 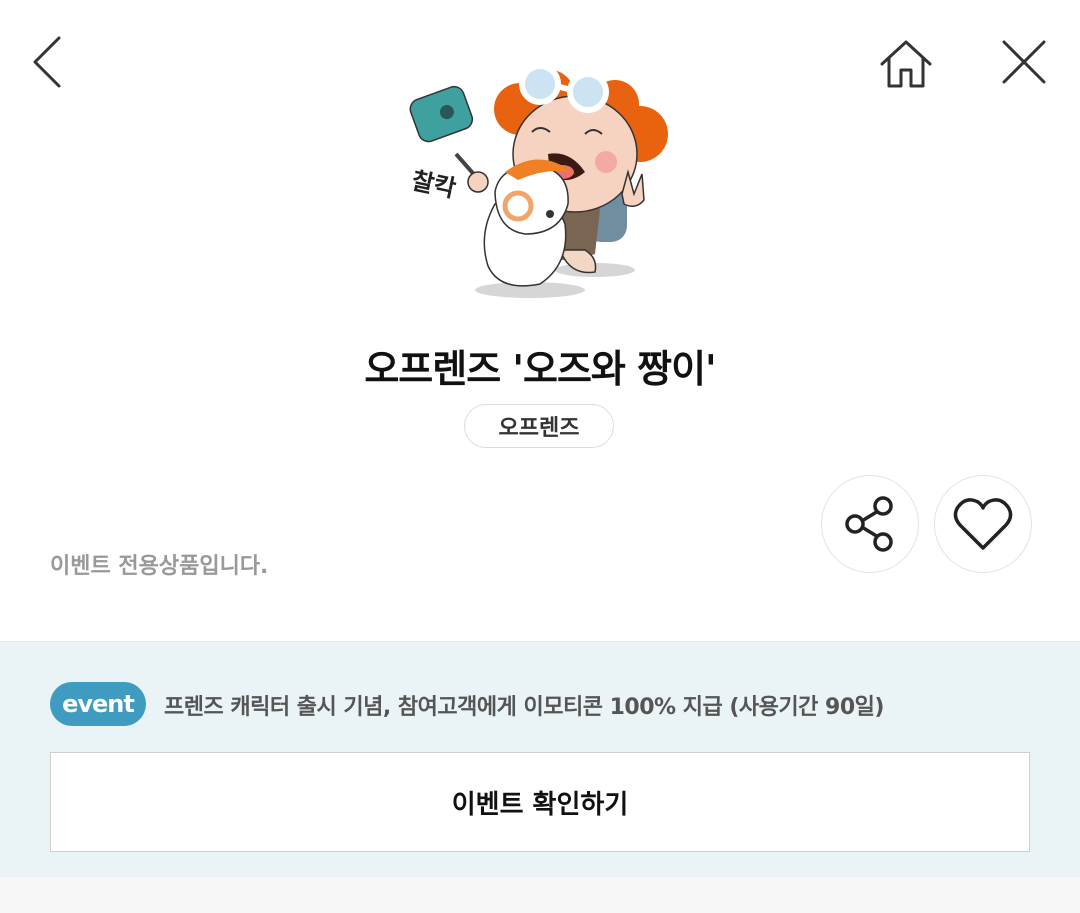 I want to click on back-button, so click(x=48, y=62).